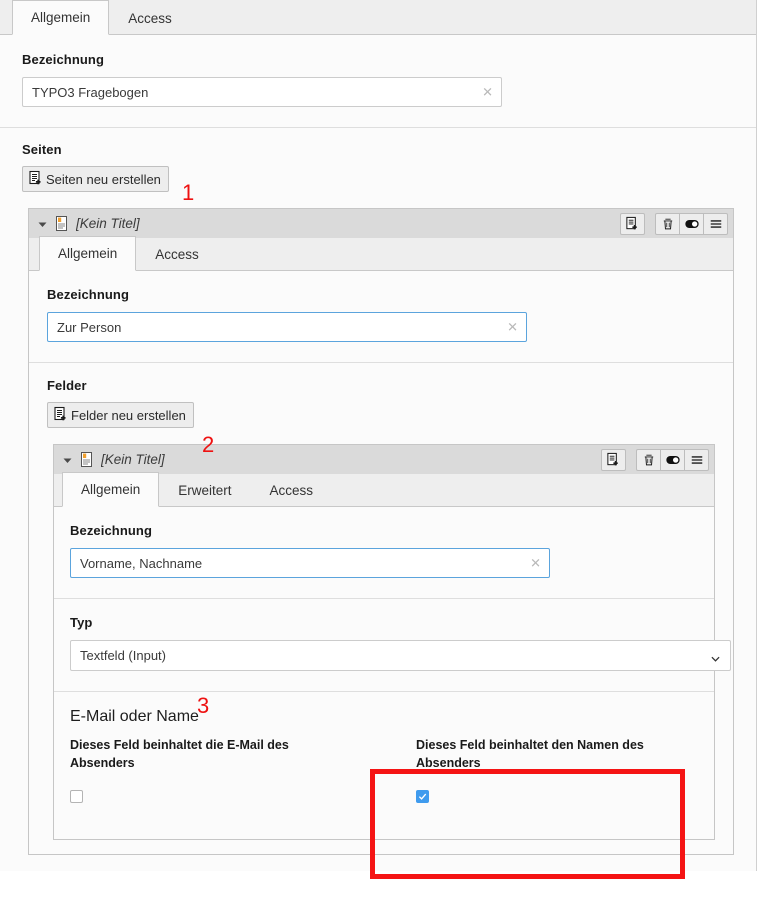 Image resolution: width=766 pixels, height=913 pixels. Describe the element at coordinates (613, 459) in the screenshot. I see `field-create-new-button` at that location.